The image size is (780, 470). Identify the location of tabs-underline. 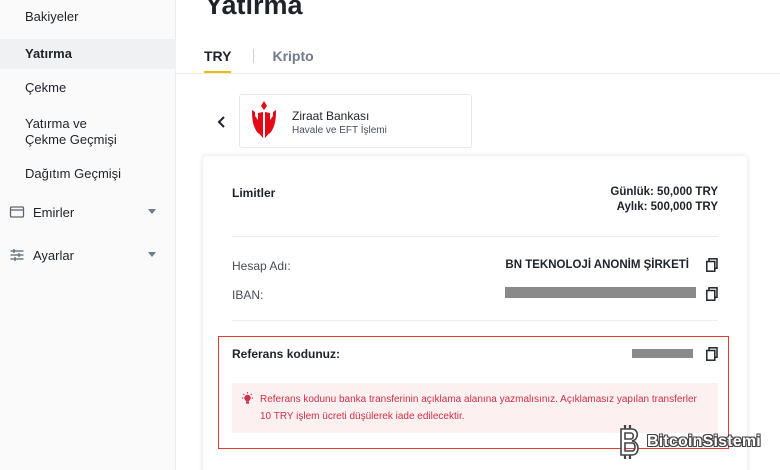
(478, 73).